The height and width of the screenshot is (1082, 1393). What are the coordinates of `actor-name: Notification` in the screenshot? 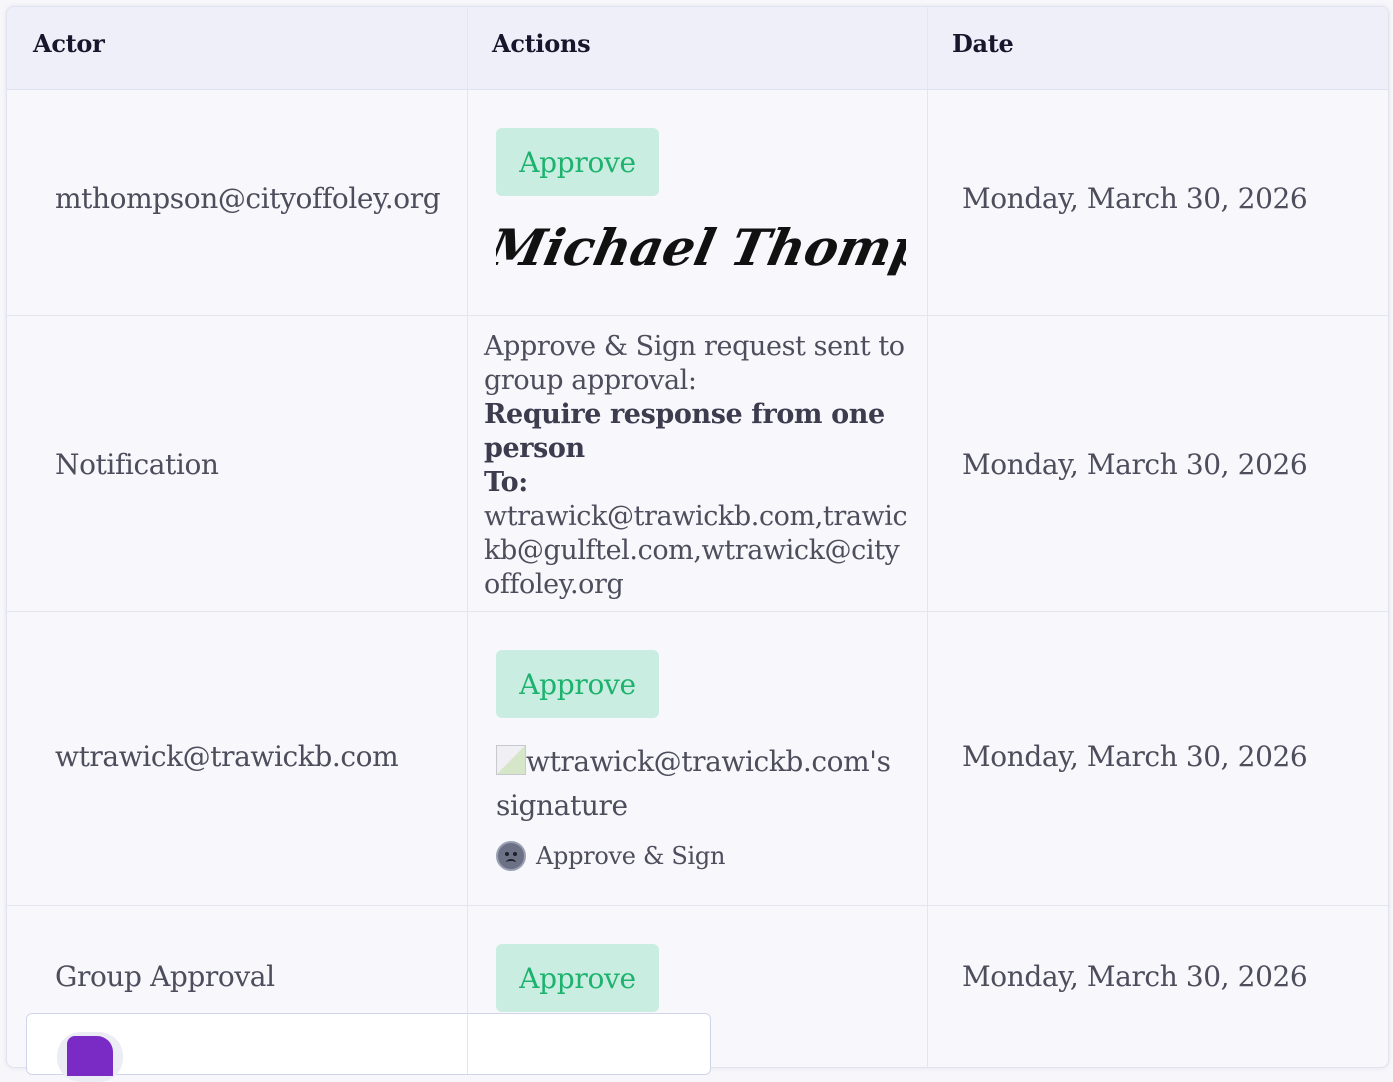 It's located at (137, 464).